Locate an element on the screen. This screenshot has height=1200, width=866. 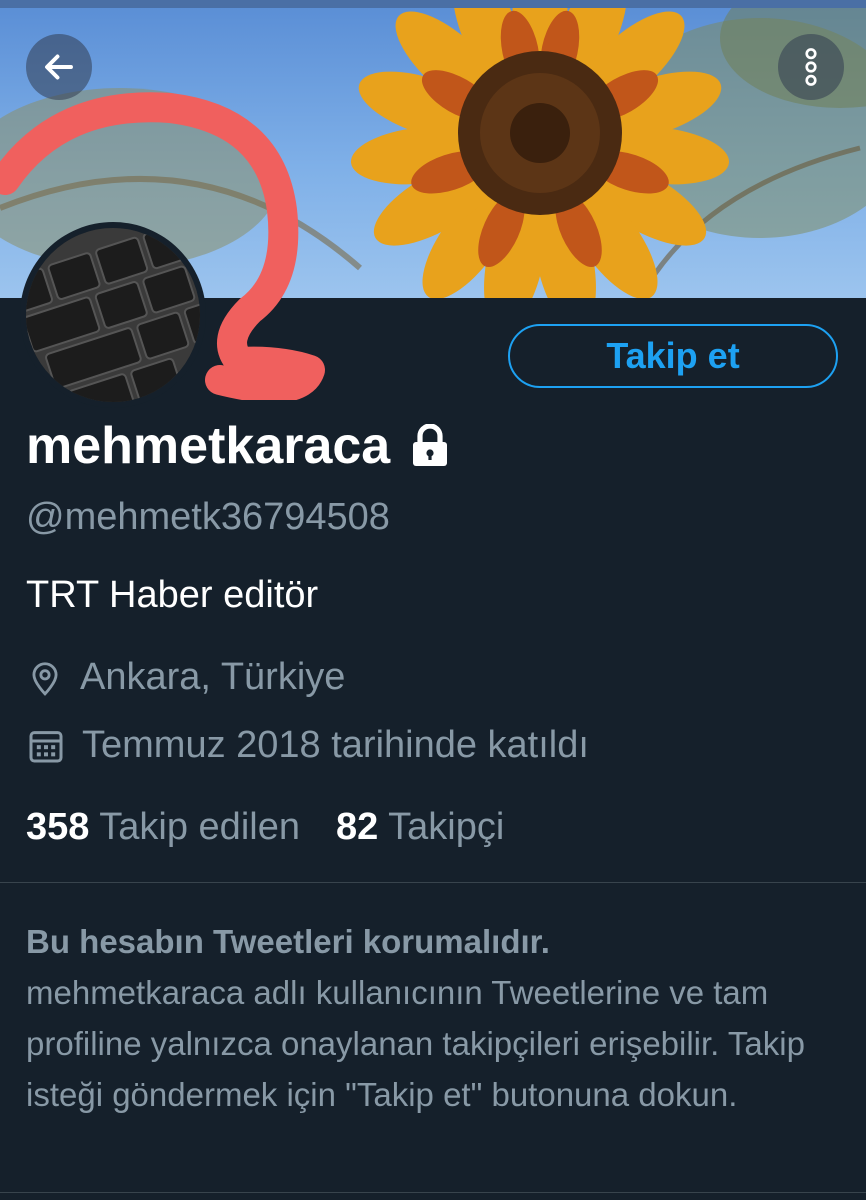
display-name-row: mehmetkaraca is located at coordinates (238, 446).